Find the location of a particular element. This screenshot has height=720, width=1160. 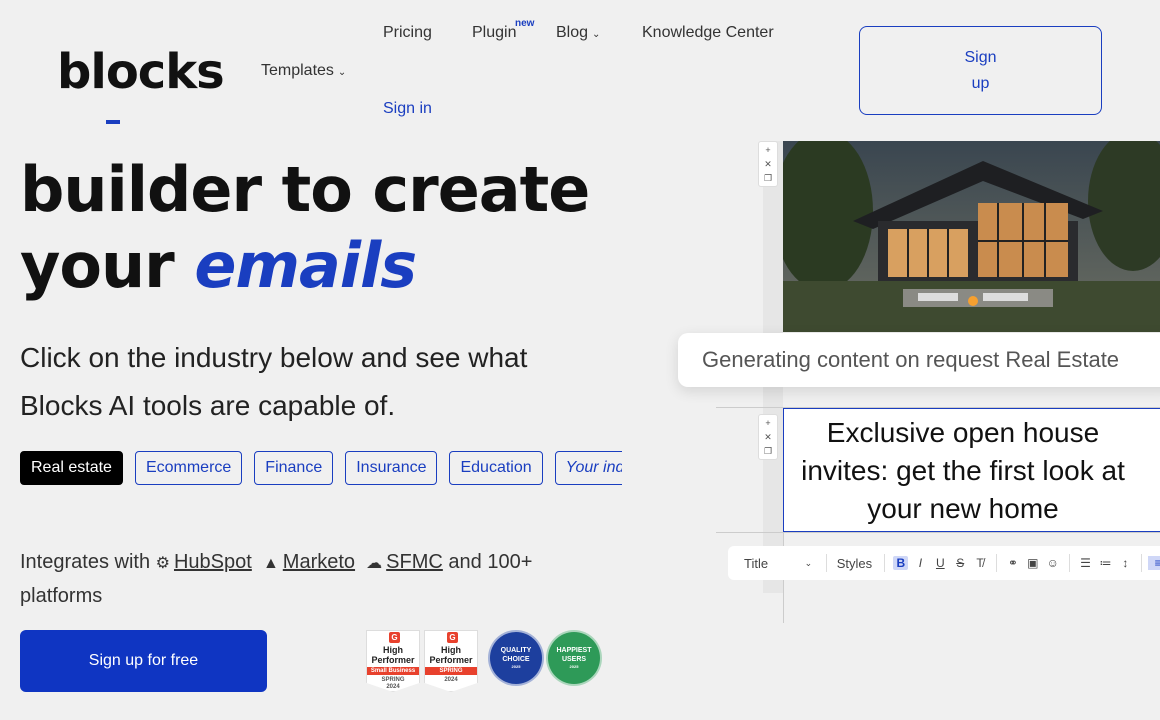

house-illustration is located at coordinates (971, 236).